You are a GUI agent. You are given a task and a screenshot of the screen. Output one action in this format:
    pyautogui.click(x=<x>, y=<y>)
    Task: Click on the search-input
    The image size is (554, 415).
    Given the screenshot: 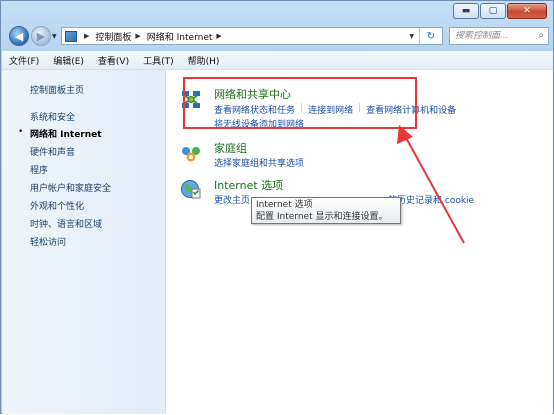 What is the action you would take?
    pyautogui.click(x=491, y=36)
    